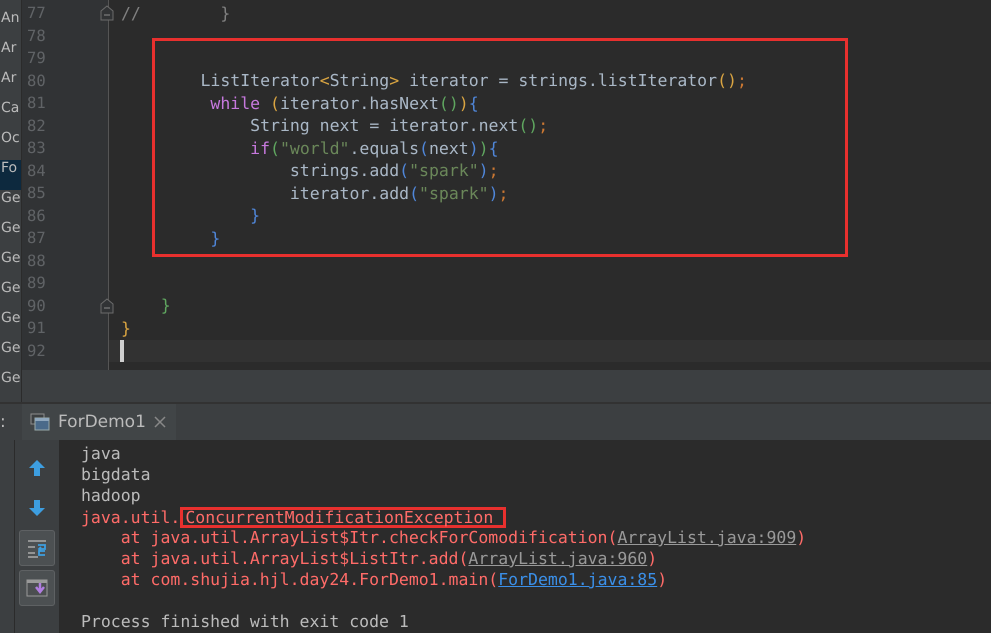 The height and width of the screenshot is (633, 991). I want to click on console-text: hadoop, so click(111, 495).